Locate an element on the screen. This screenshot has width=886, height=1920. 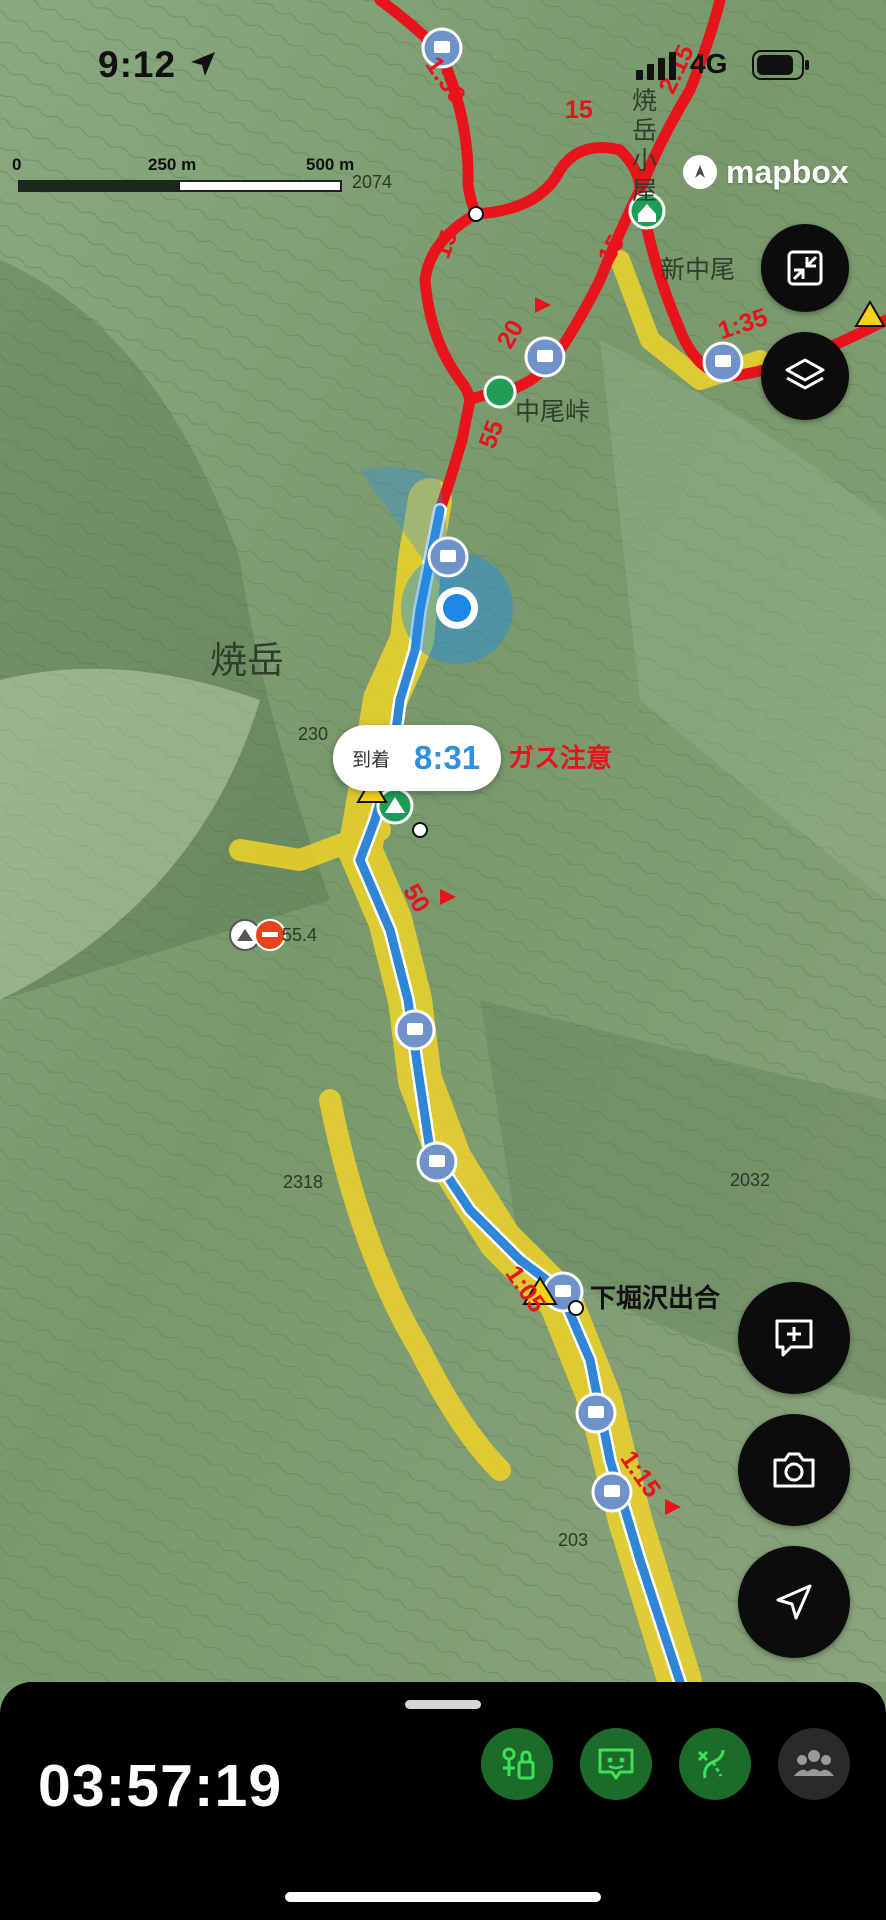
status-time: 9:12 is located at coordinates (137, 64).